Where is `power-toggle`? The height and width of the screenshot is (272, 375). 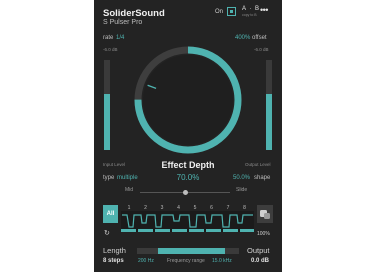 power-toggle is located at coordinates (231, 11).